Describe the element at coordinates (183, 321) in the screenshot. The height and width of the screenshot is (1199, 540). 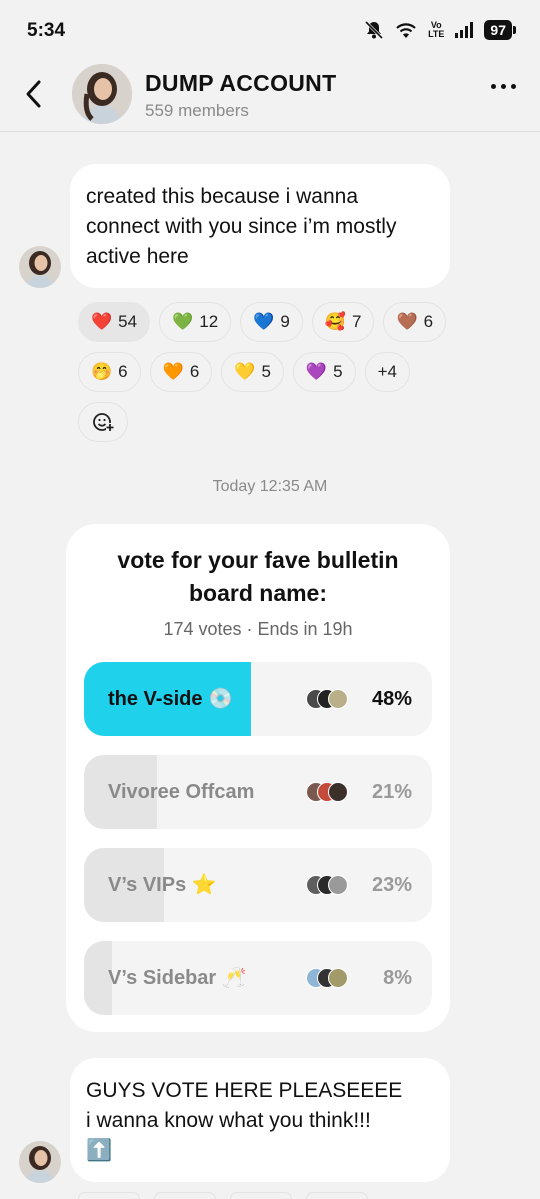
I see `heart-green-icon: 💚` at that location.